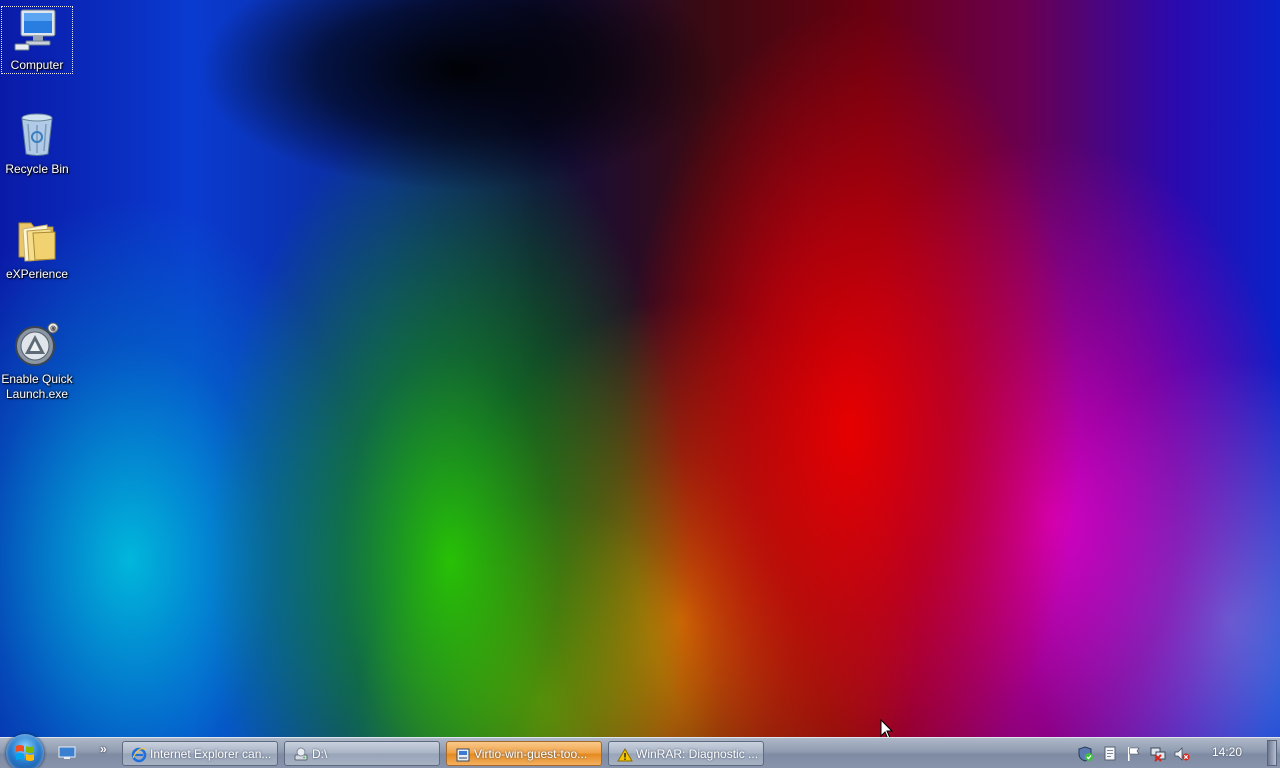 The image size is (1280, 768). Describe the element at coordinates (1158, 754) in the screenshot. I see `network-icon` at that location.